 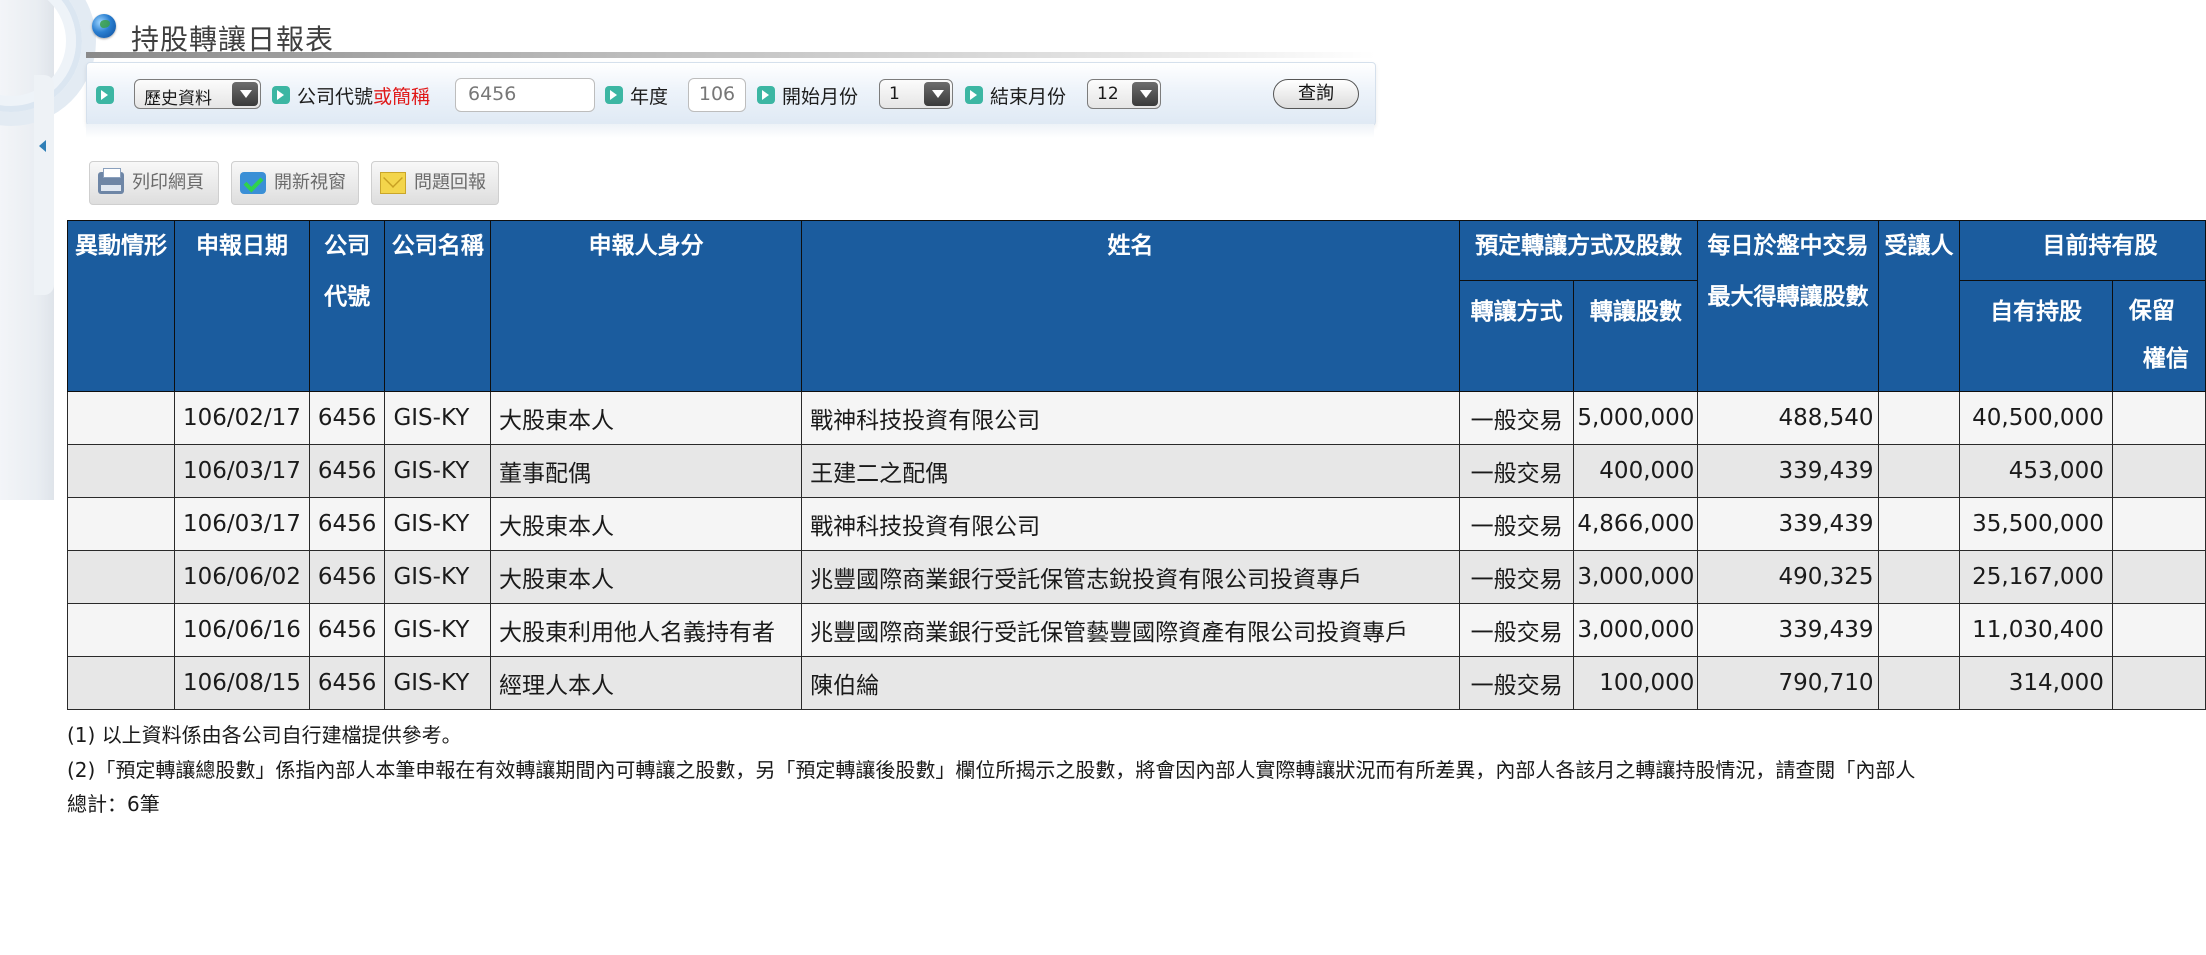 What do you see at coordinates (1130, 683) in the screenshot?
I see `cell-name: 陳伯綸` at bounding box center [1130, 683].